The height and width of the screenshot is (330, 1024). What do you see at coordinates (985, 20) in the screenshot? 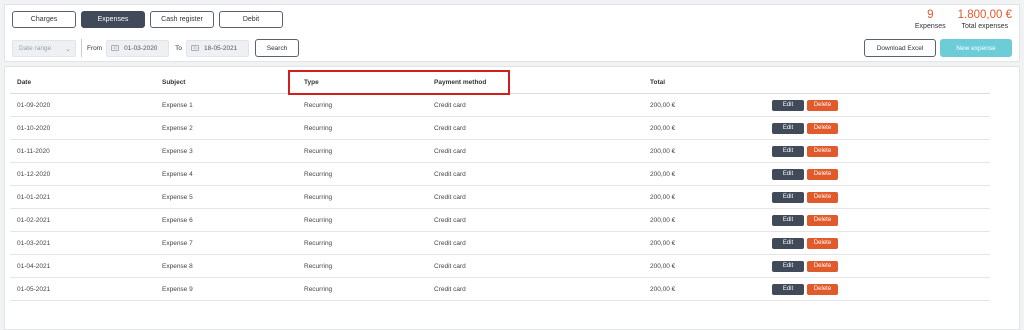
I see `total-expenses-block: 1.800,00 € Total expenses` at bounding box center [985, 20].